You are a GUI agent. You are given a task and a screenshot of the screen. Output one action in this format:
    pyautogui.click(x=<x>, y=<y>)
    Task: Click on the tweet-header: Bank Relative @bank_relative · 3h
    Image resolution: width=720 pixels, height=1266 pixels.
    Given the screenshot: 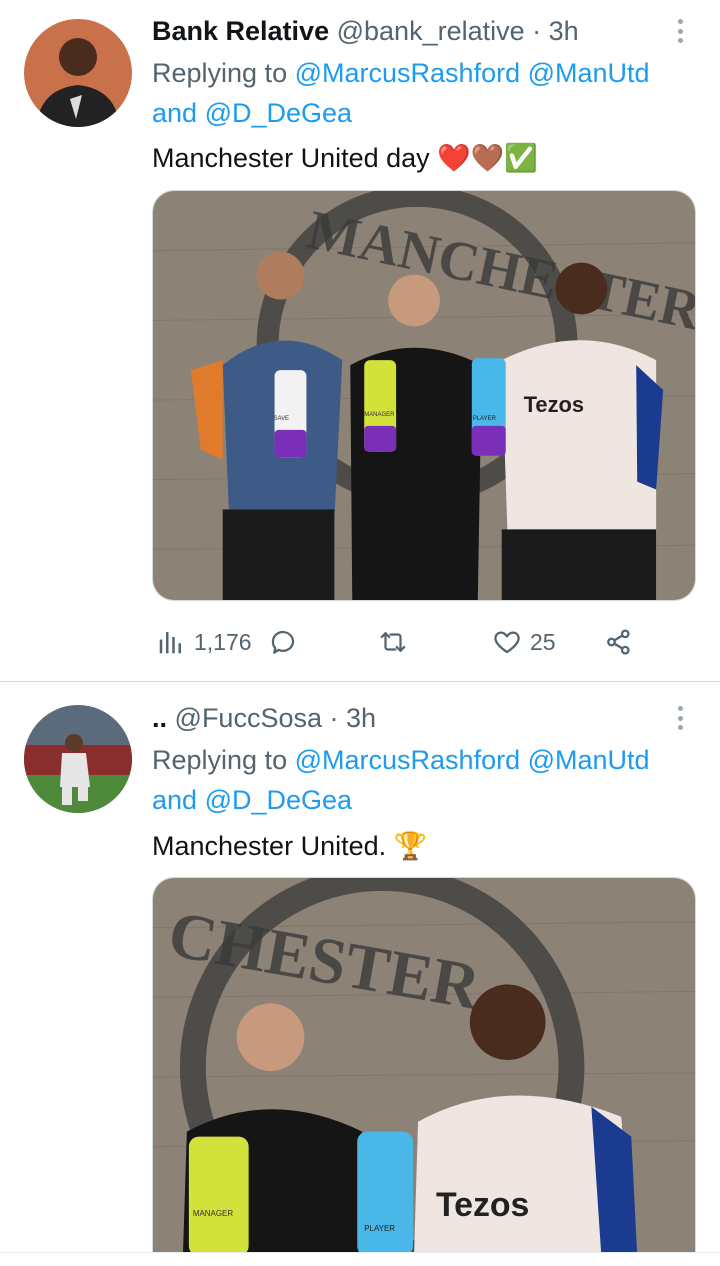 What is the action you would take?
    pyautogui.click(x=365, y=31)
    